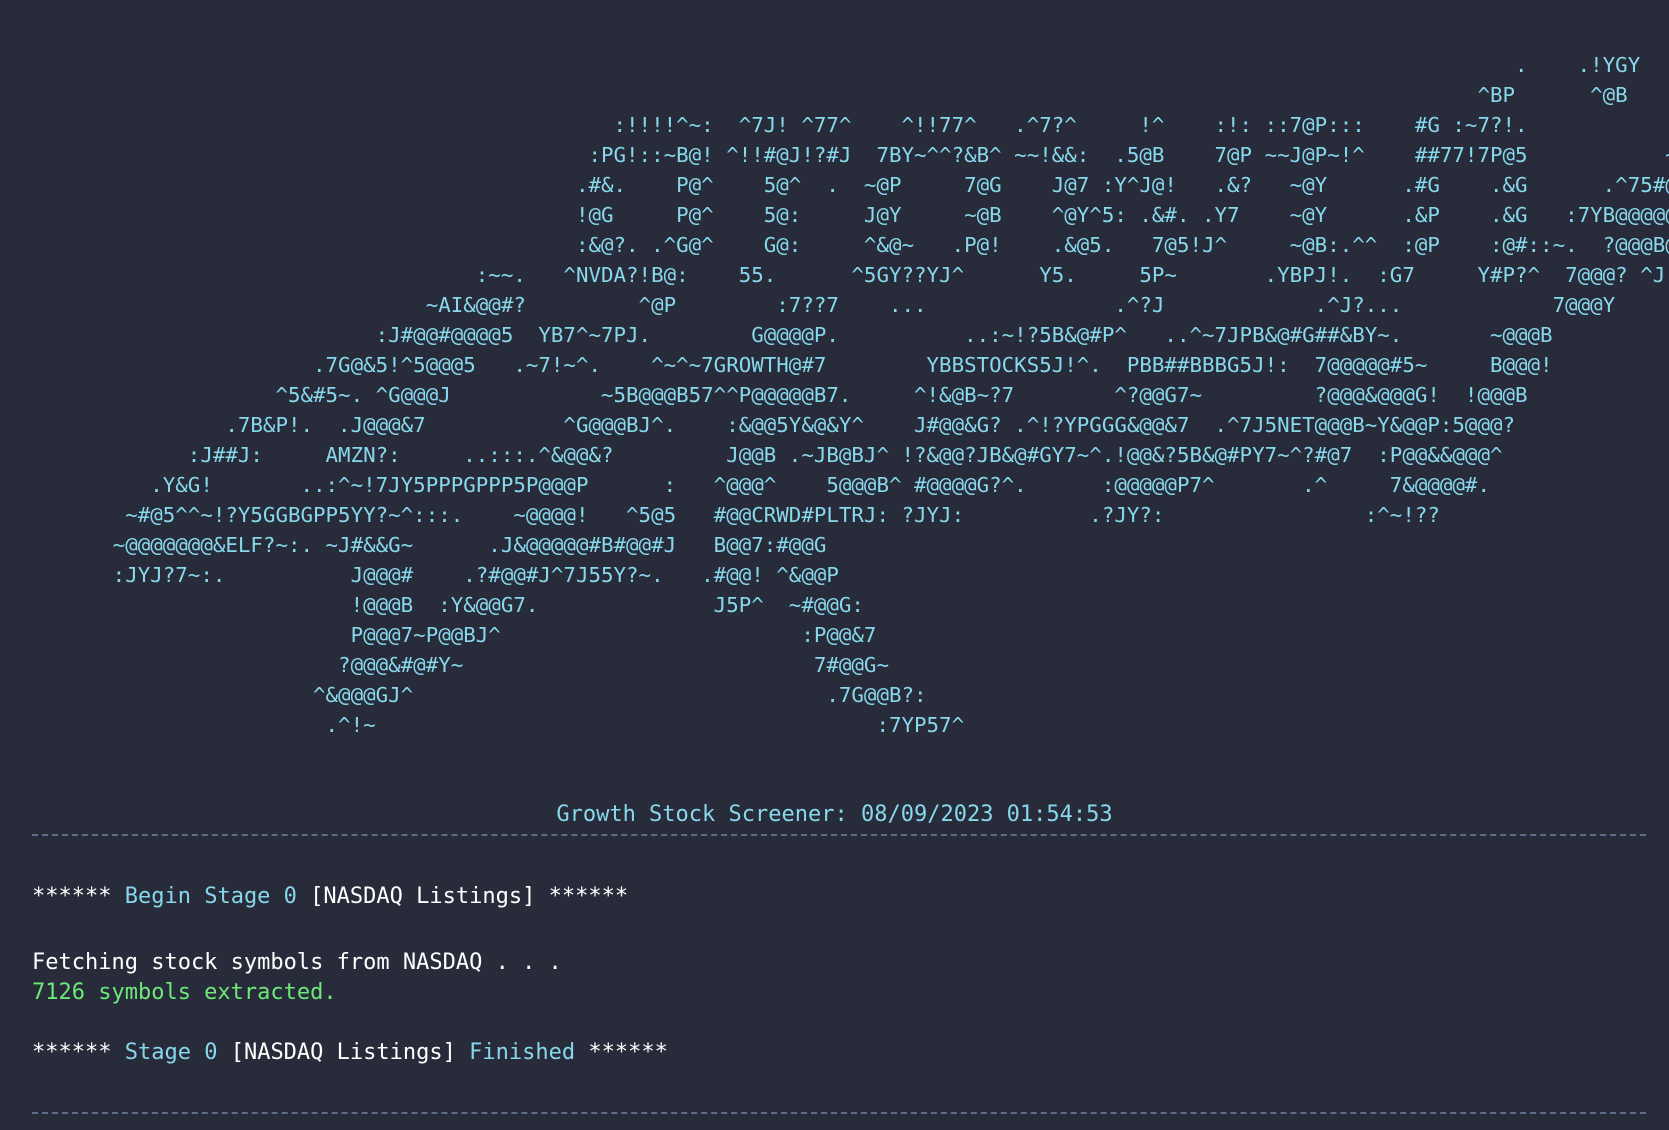 The image size is (1669, 1130). I want to click on ascii-art-line: .^!~ :7YP57^, so click(482, 725).